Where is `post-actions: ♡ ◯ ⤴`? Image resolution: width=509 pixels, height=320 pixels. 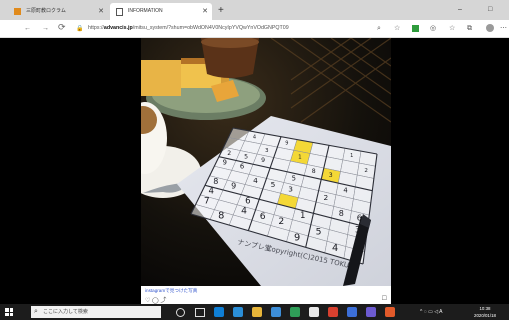 post-actions: ♡ ◯ ⤴ is located at coordinates (155, 299).